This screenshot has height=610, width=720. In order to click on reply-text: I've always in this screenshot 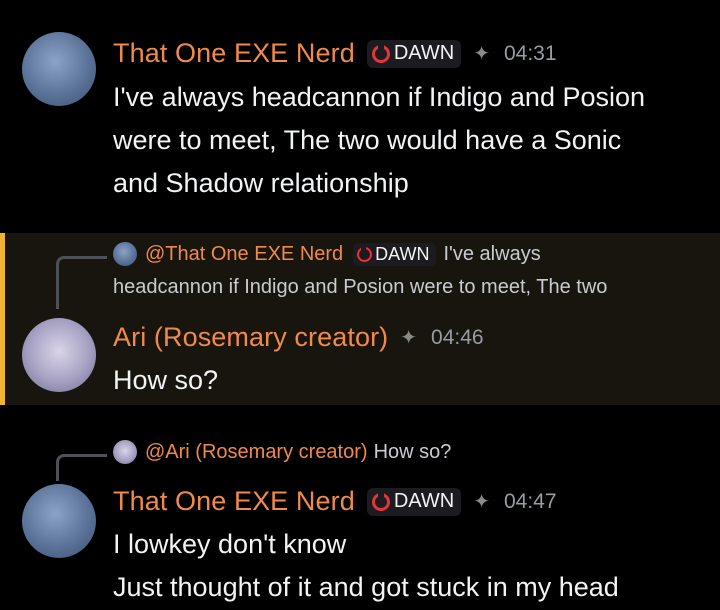, I will do `click(492, 253)`.